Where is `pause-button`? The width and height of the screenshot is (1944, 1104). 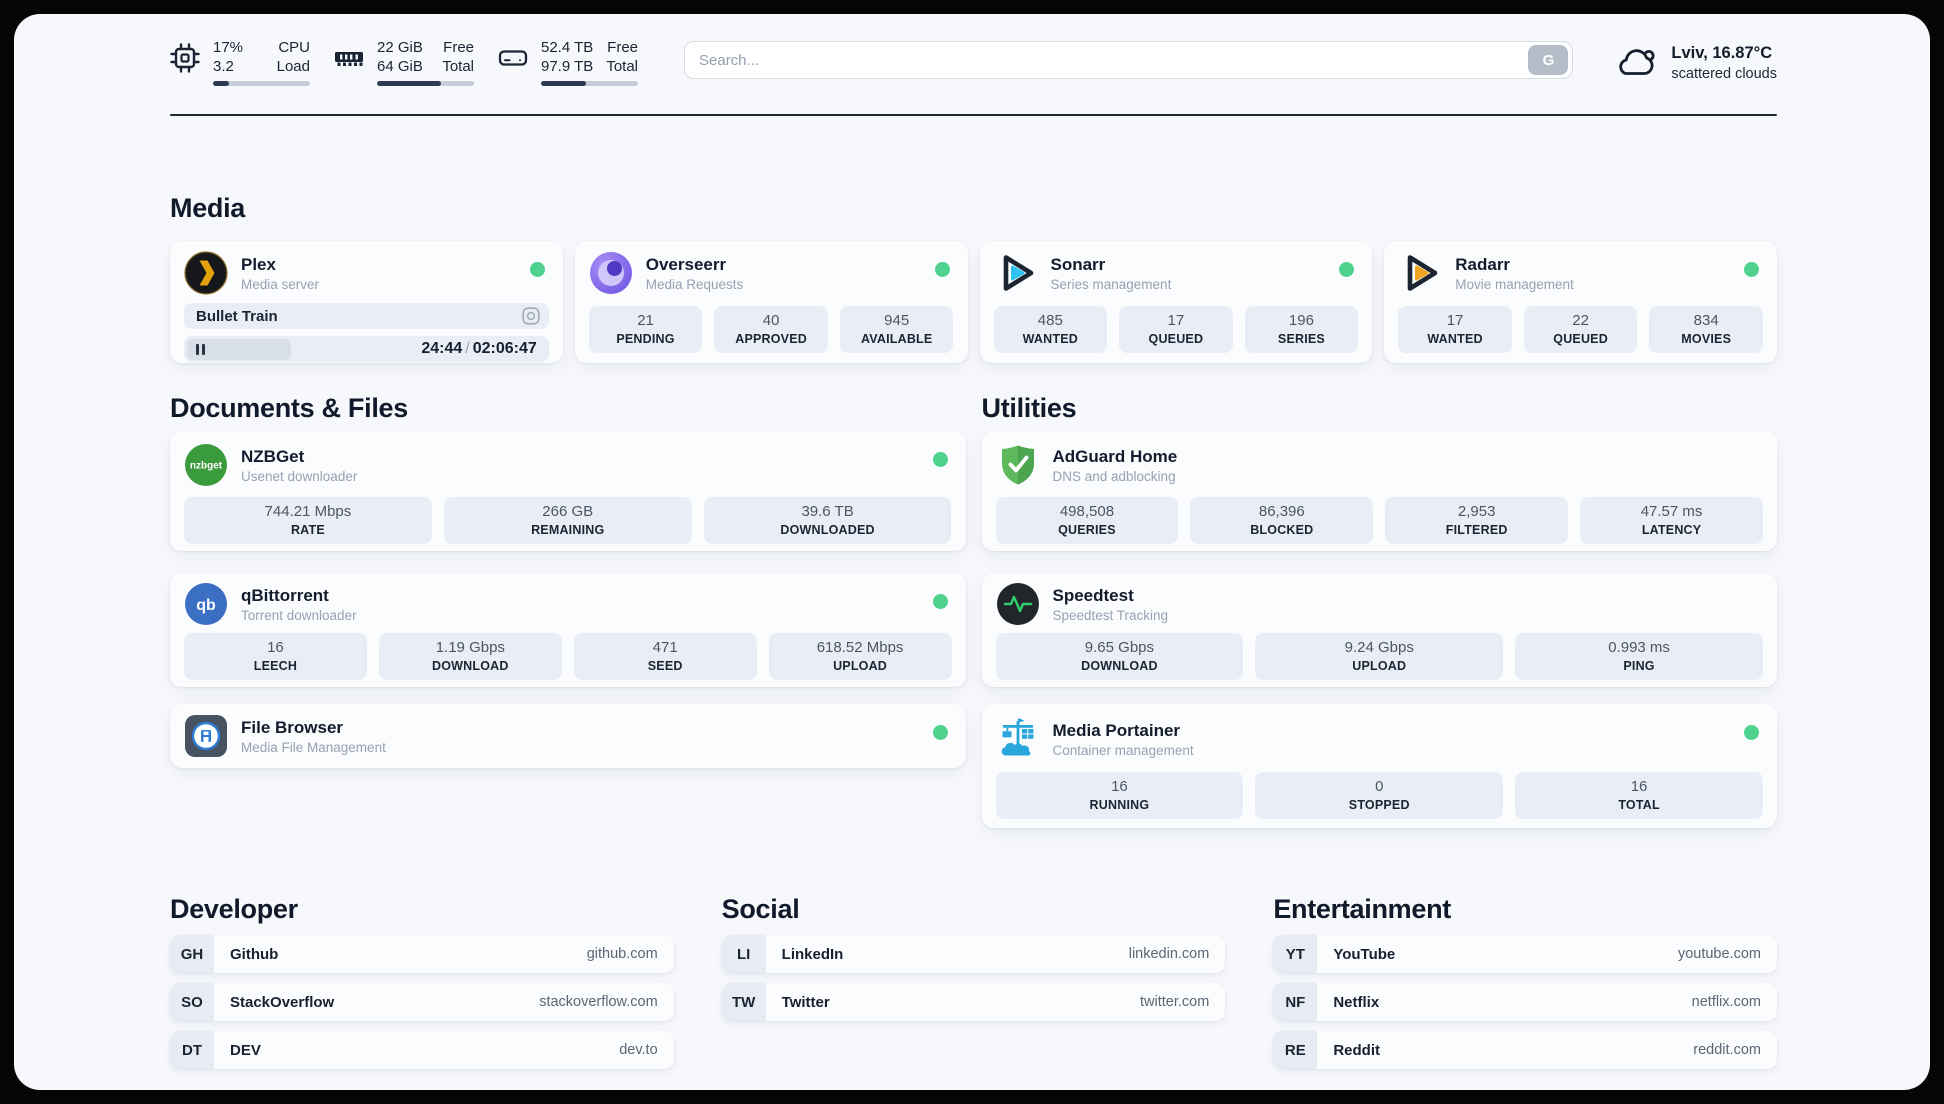 pause-button is located at coordinates (239, 349).